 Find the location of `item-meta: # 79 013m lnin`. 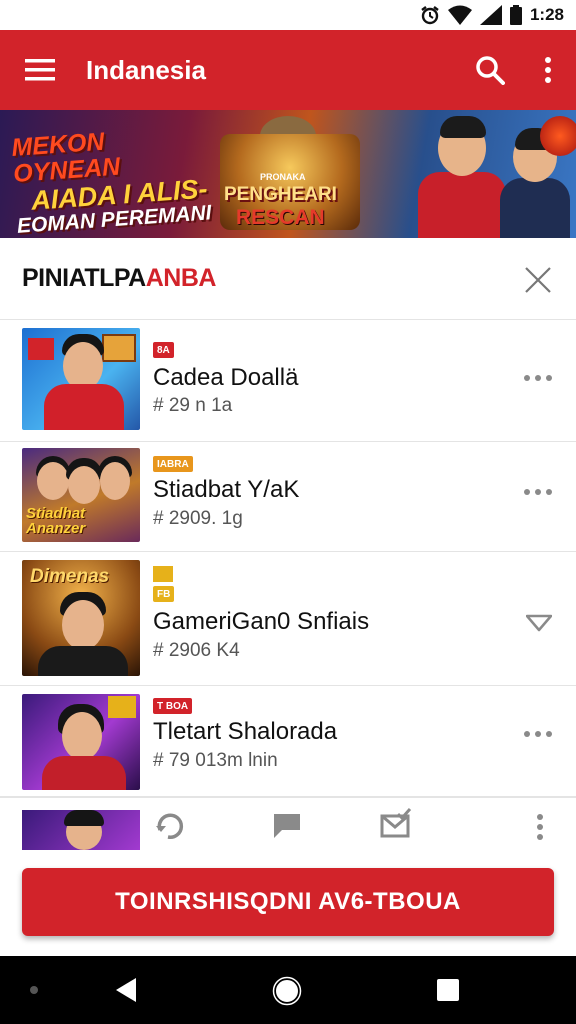

item-meta: # 79 013m lnin is located at coordinates (215, 760).